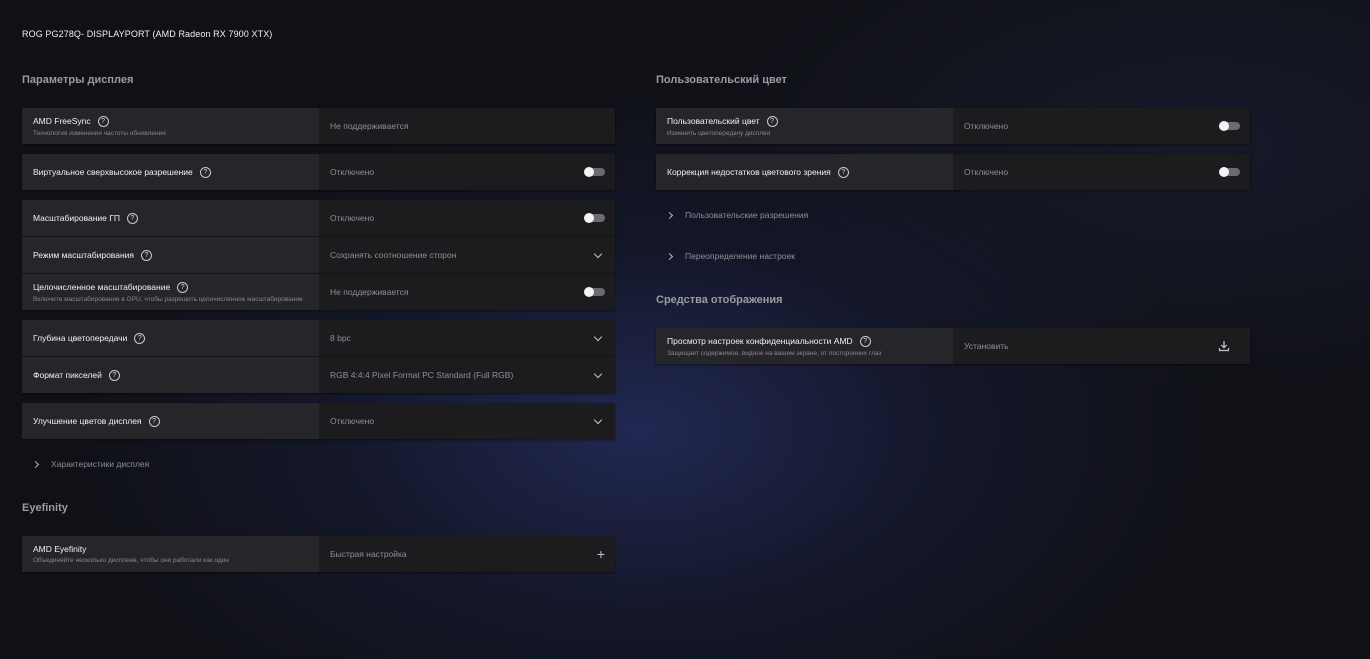 The height and width of the screenshot is (659, 1370). I want to click on color-enhance-value: Отключено, so click(352, 421).